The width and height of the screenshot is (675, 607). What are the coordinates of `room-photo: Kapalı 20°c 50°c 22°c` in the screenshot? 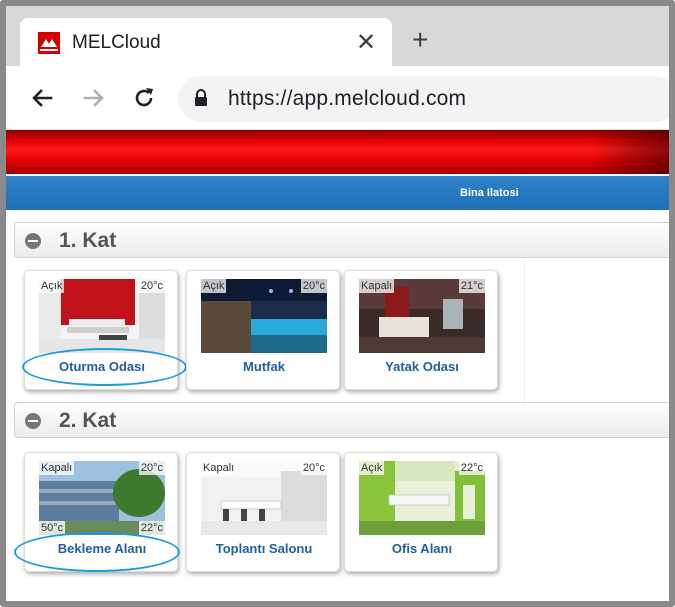 It's located at (102, 498).